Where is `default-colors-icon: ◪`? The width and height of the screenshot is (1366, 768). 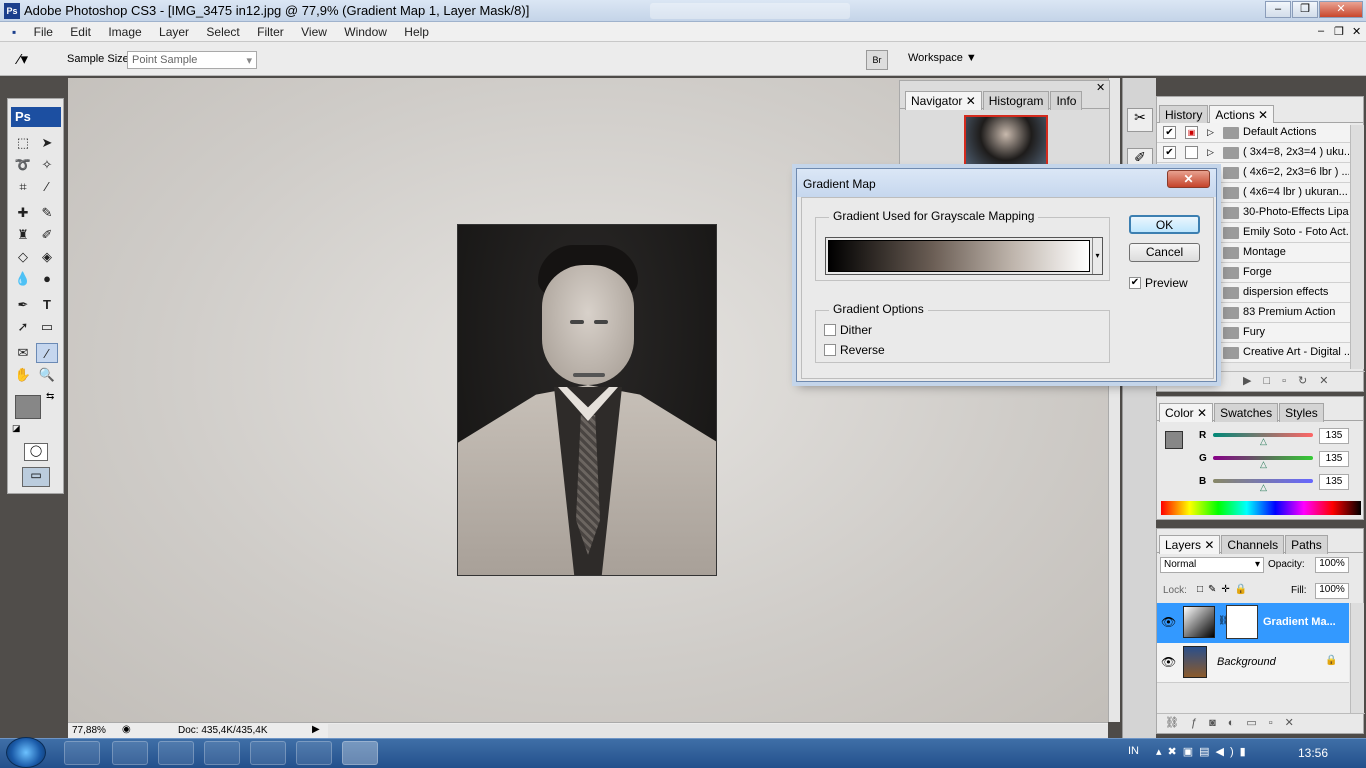 default-colors-icon: ◪ is located at coordinates (16, 428).